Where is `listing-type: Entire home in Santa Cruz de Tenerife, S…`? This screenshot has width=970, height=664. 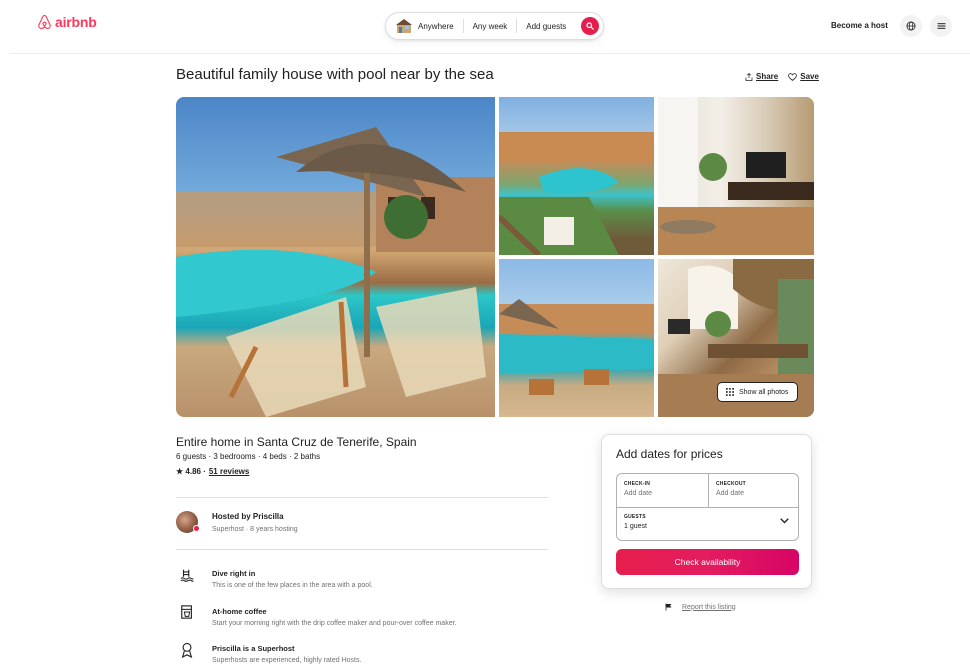 listing-type: Entire home in Santa Cruz de Tenerife, S… is located at coordinates (296, 442).